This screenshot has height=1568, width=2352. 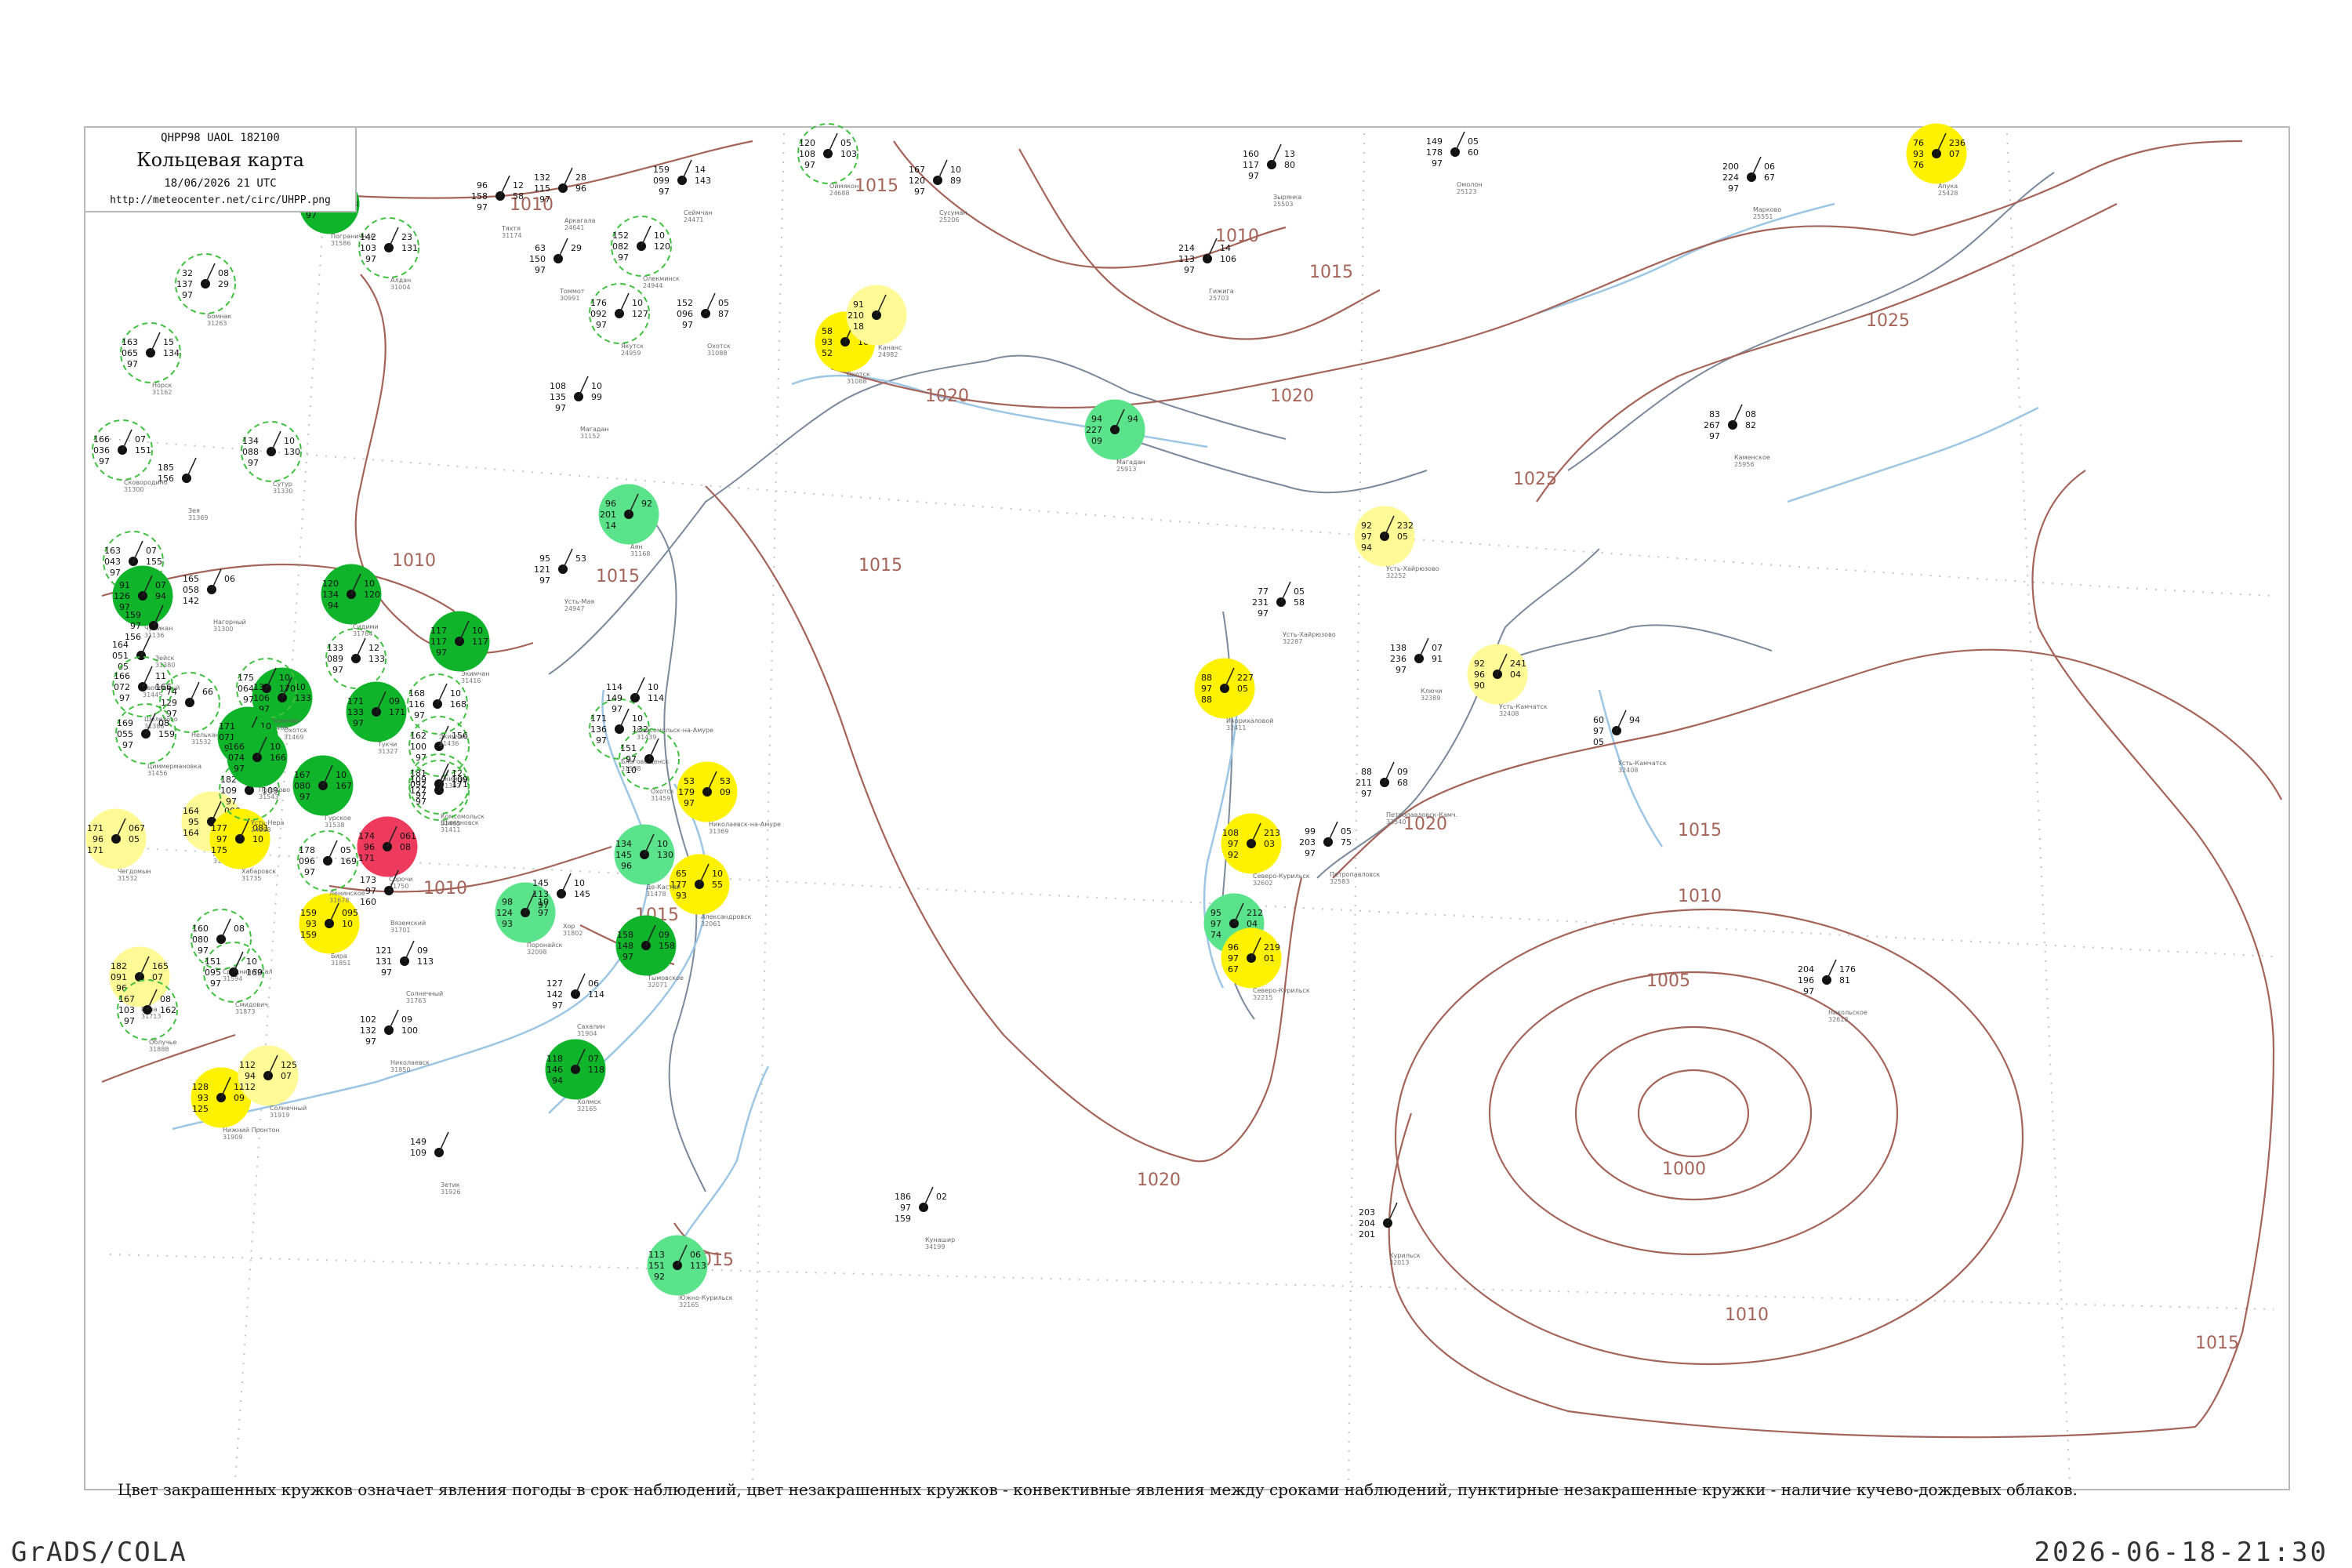 What do you see at coordinates (1507, 680) in the screenshot?
I see `weather-station: 929690 24104 Усть-Камчатск32408` at bounding box center [1507, 680].